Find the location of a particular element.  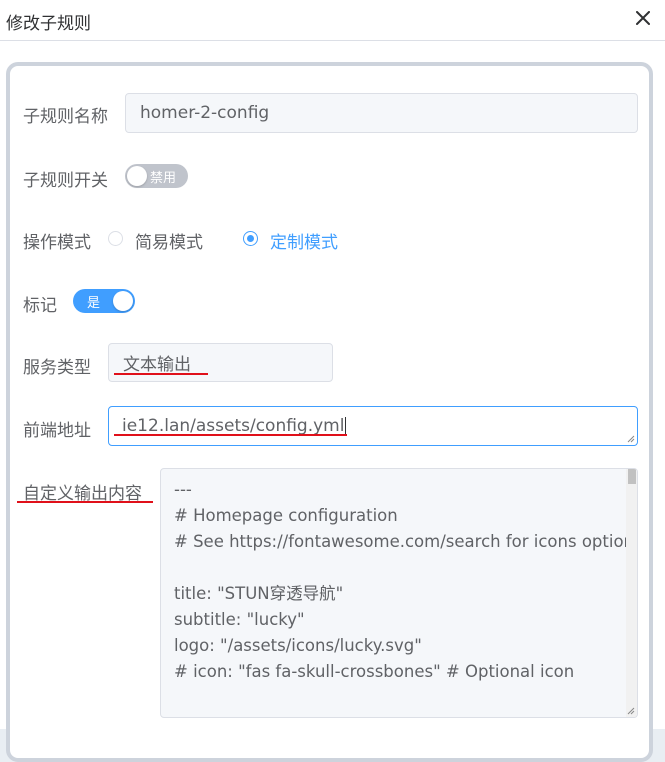

radio-custom-mode is located at coordinates (250, 238).